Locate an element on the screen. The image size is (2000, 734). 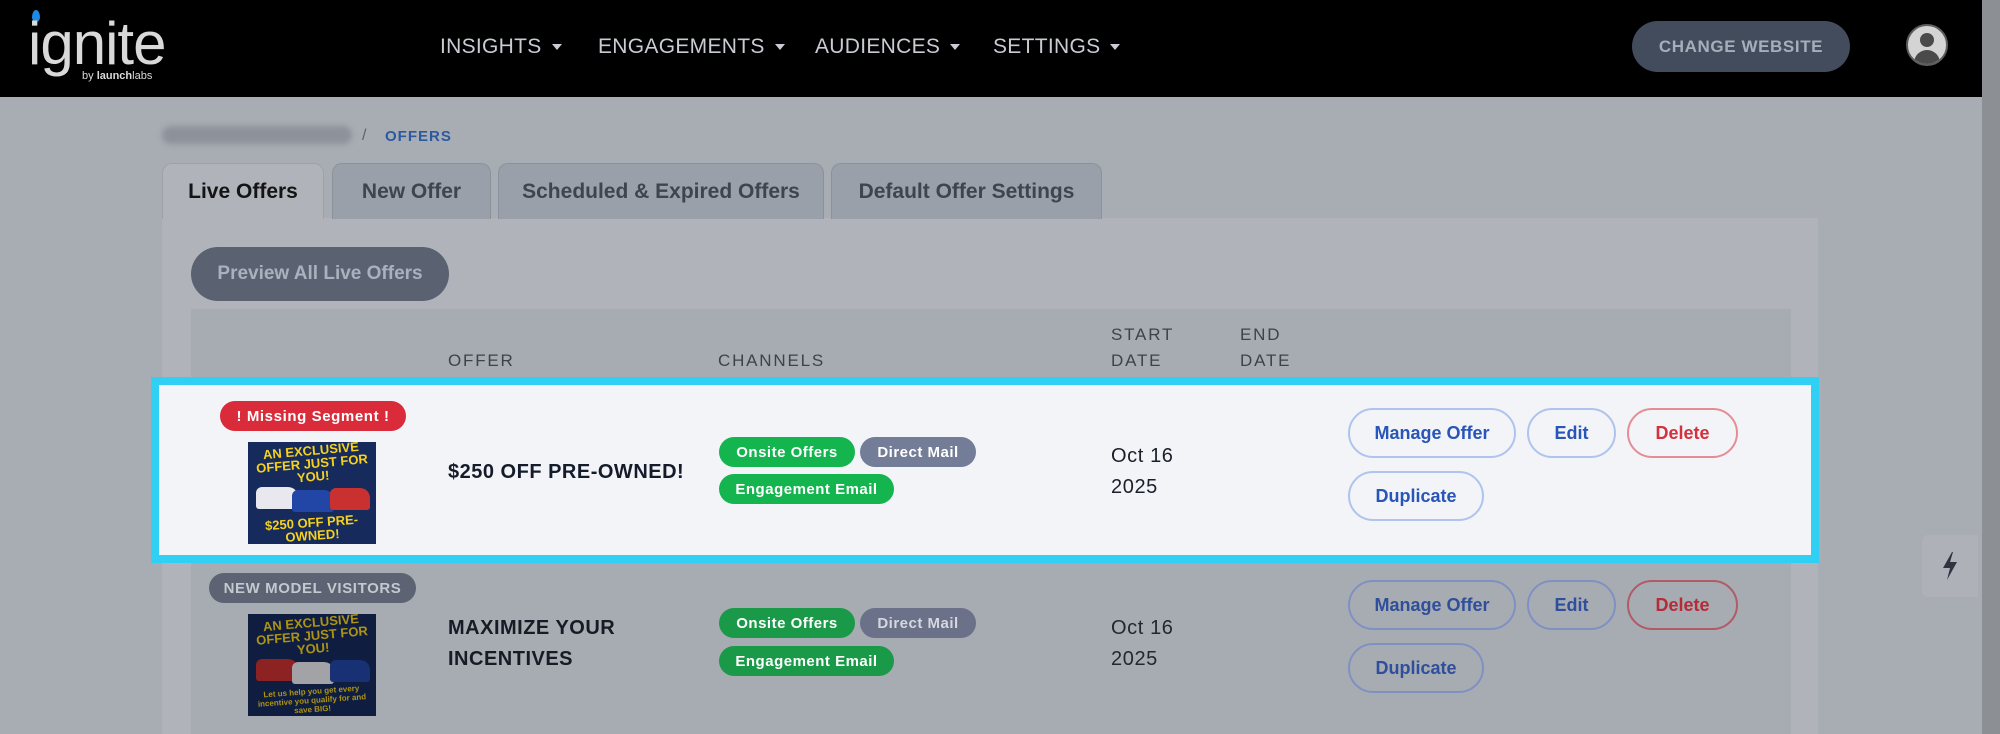
ignite-logo: ignite by launchlabs is located at coordinates (108, 48).